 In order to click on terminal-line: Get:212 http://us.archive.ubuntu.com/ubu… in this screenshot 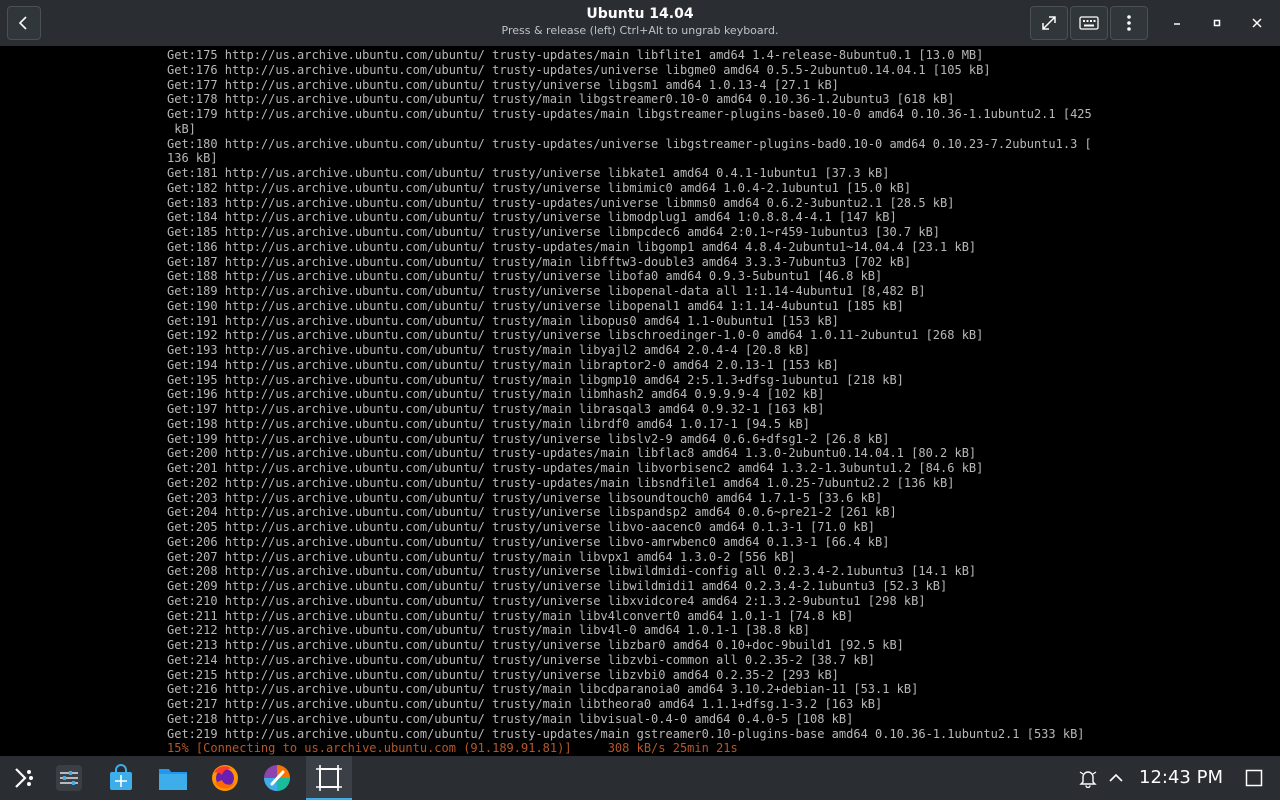, I will do `click(488, 630)`.